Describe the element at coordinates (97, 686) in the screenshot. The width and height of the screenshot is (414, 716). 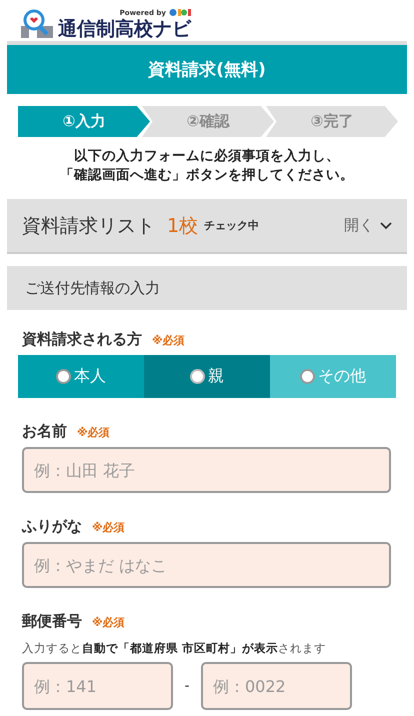
I see `input-field: 例：141` at that location.